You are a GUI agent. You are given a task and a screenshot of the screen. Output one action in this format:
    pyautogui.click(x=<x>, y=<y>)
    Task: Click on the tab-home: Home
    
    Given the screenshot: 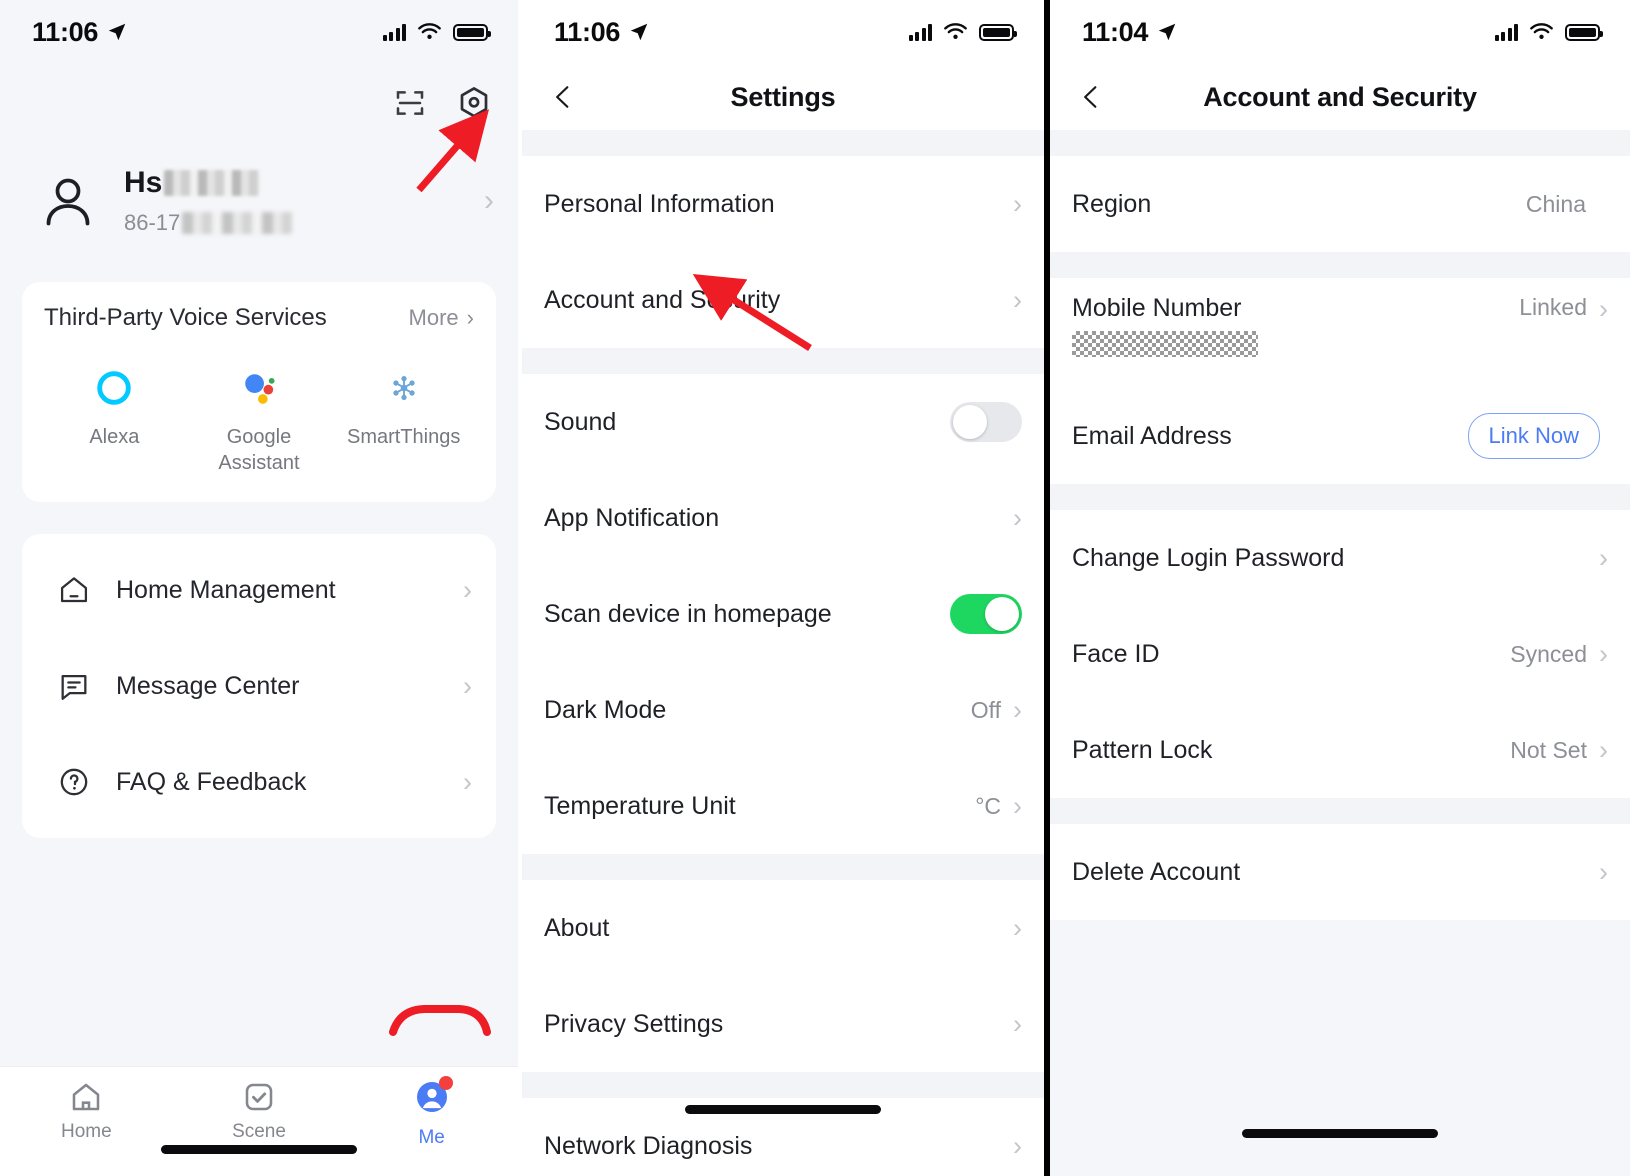 What is the action you would take?
    pyautogui.click(x=86, y=1111)
    